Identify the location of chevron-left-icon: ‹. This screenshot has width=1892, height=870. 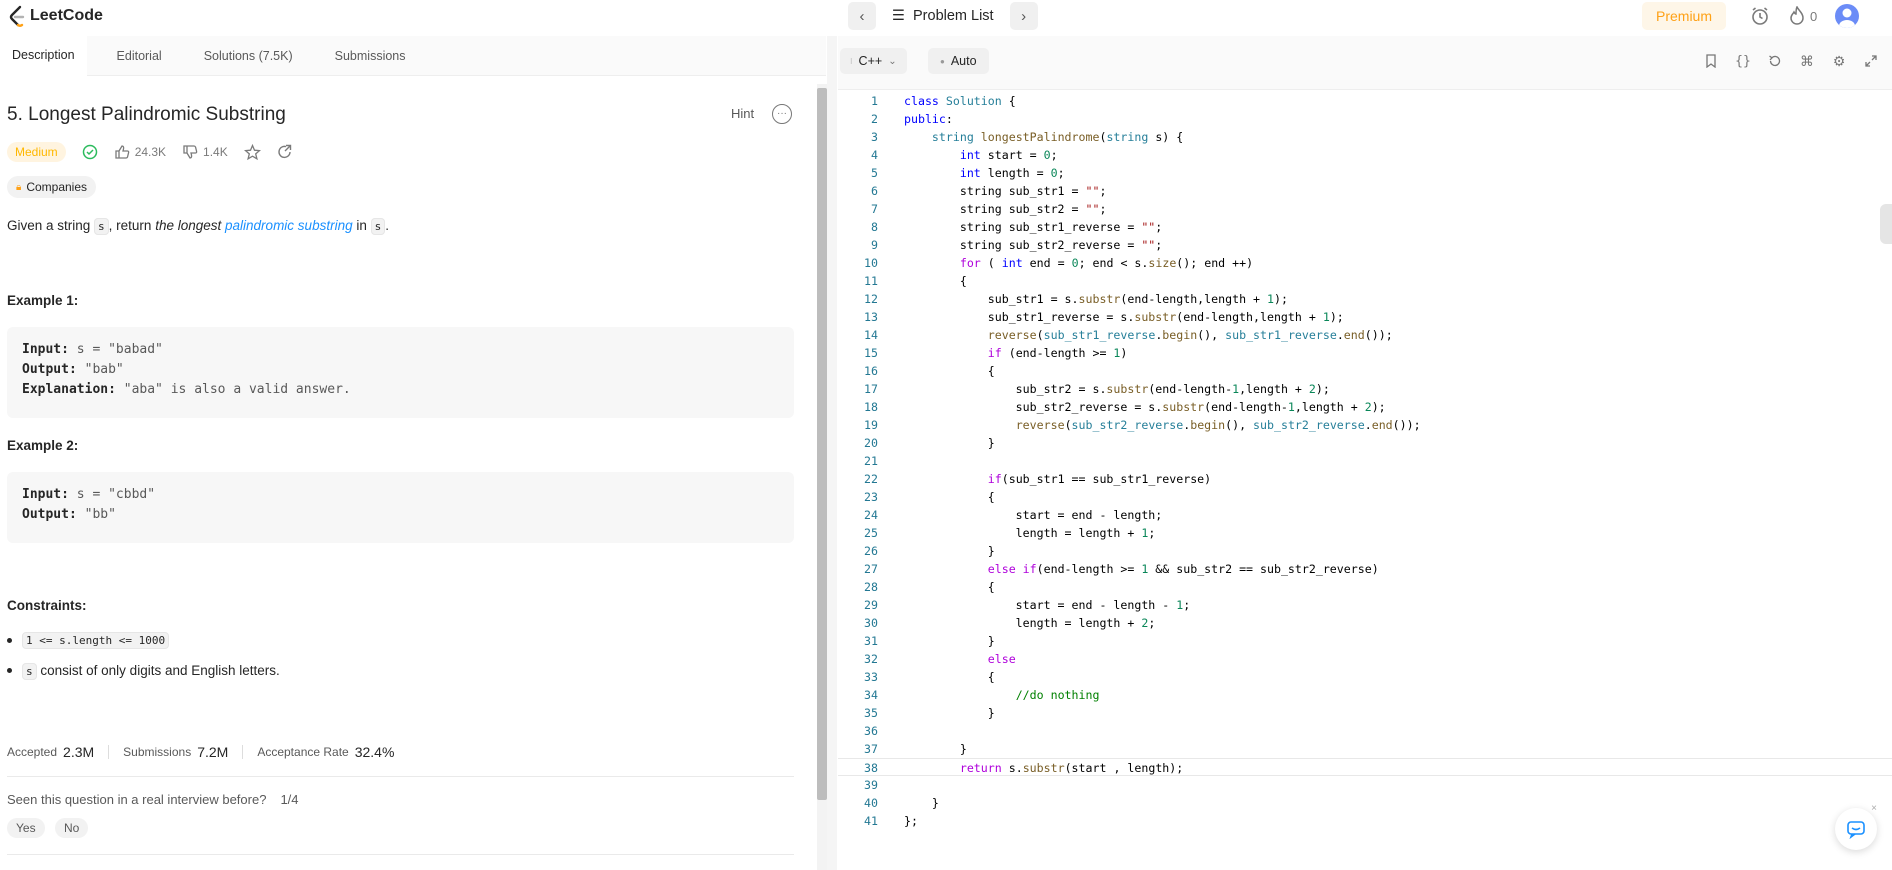
(862, 16).